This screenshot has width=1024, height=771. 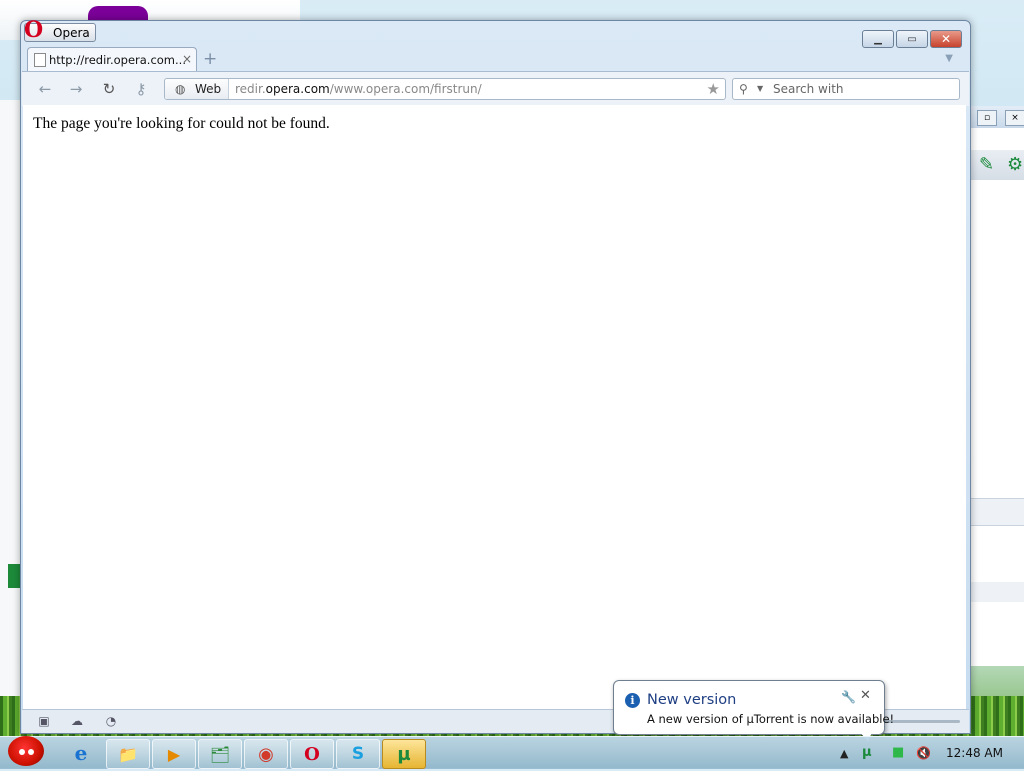 I want to click on bird-eye-right, so click(x=31, y=752).